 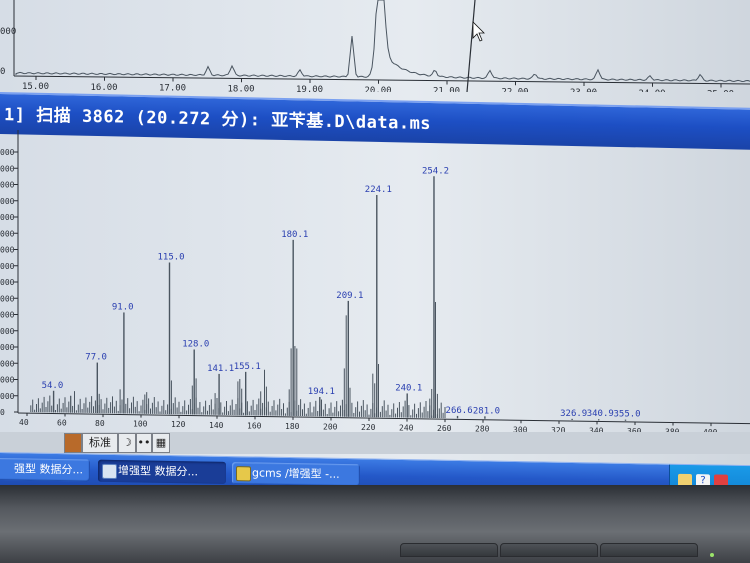 I want to click on tic-x-tick-label: 25.00, so click(x=720, y=91).